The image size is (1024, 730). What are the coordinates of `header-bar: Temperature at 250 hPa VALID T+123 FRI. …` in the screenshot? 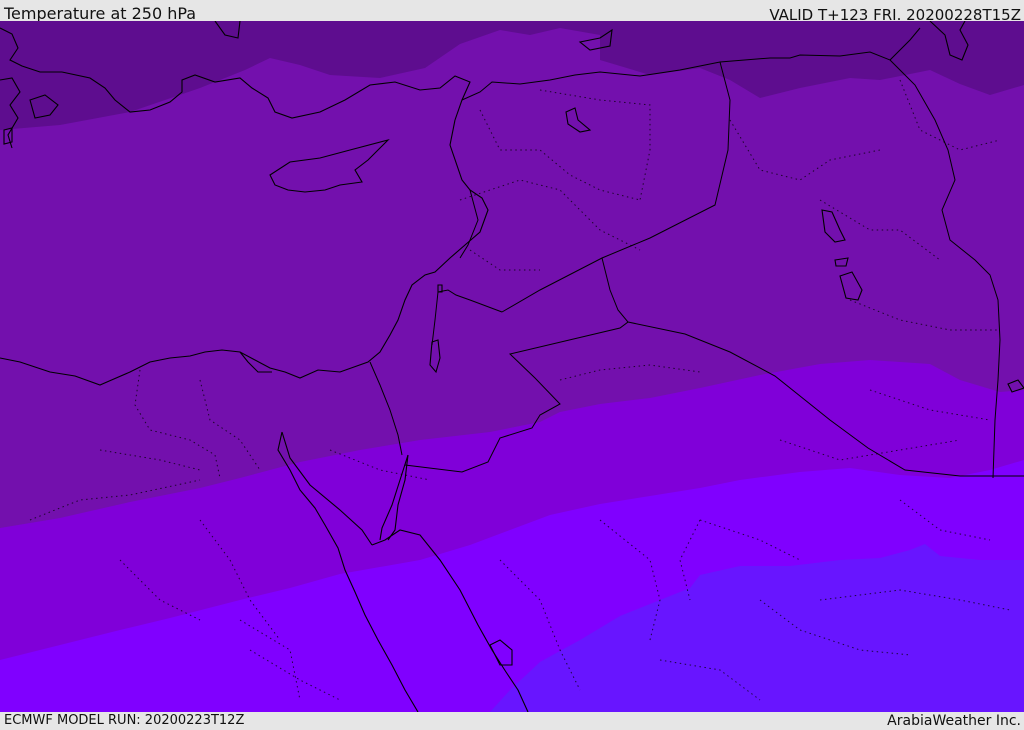 It's located at (512, 12).